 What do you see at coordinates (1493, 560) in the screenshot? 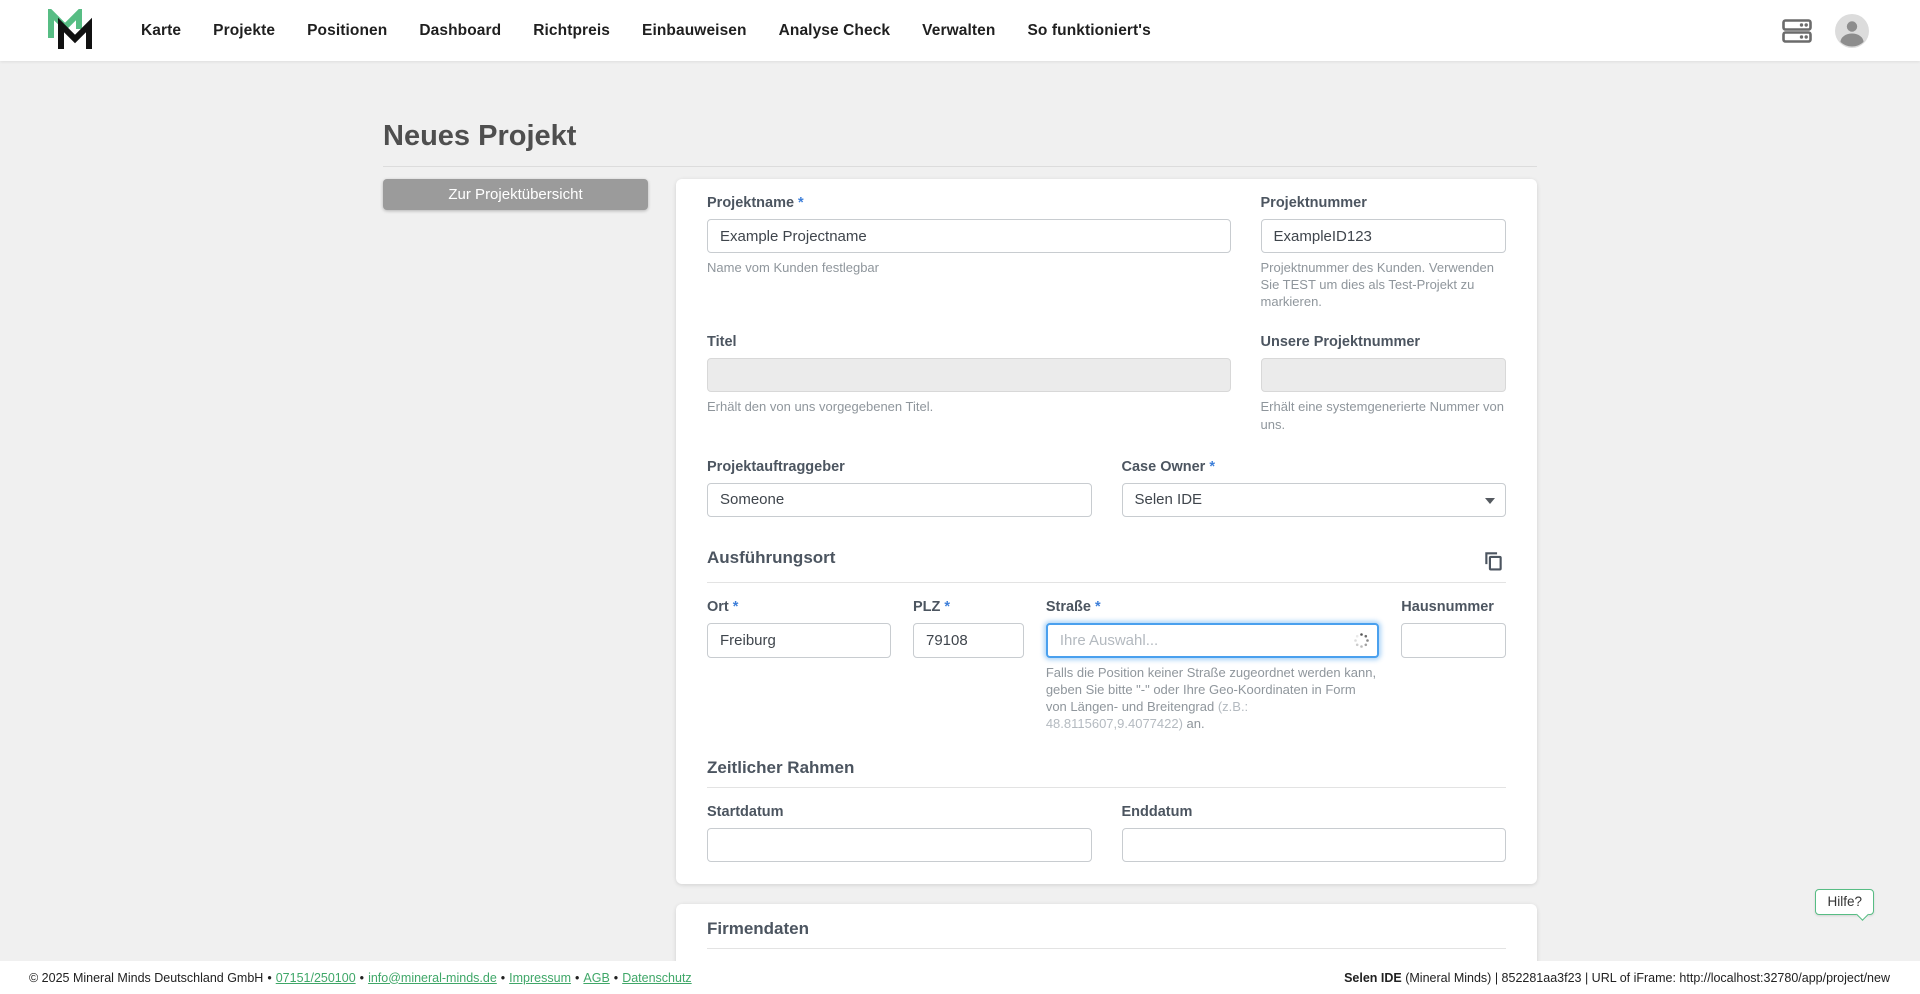
I see `copy-icon` at bounding box center [1493, 560].